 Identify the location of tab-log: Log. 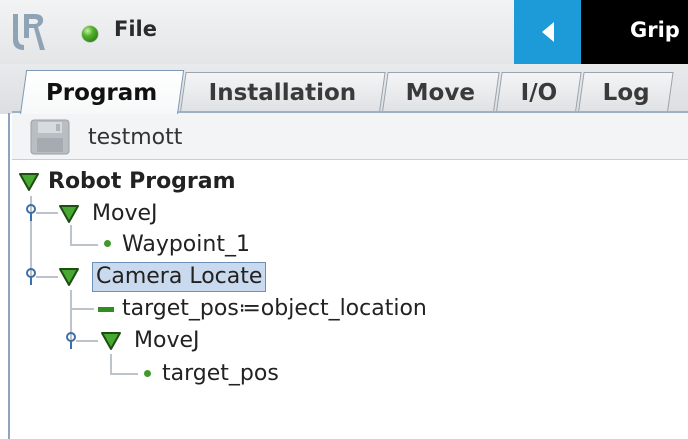
(626, 92).